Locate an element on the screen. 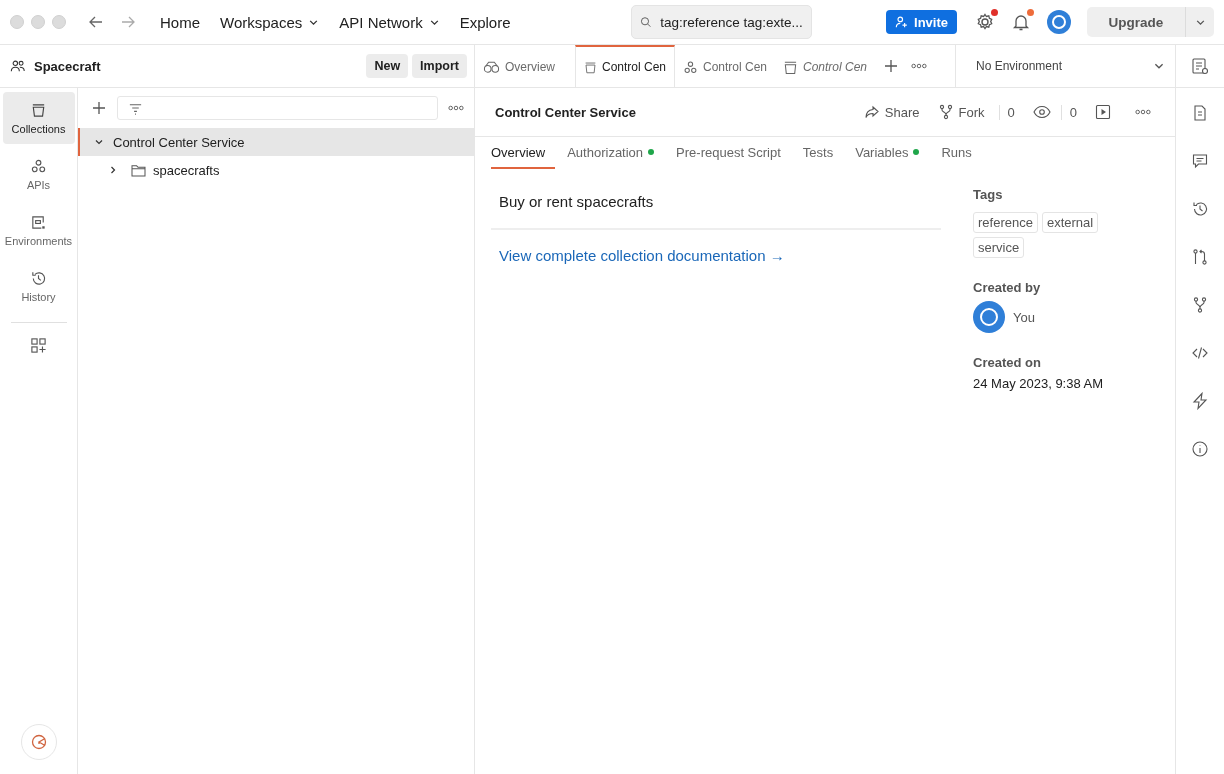  settings-icon is located at coordinates (985, 22).